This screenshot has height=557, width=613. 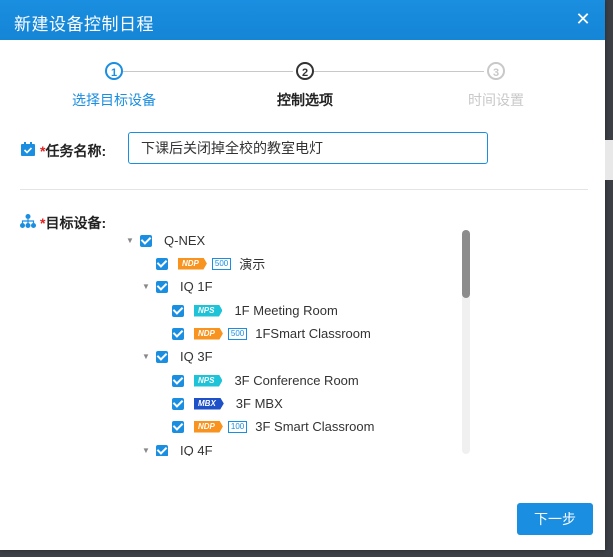 I want to click on step-1: 1 选择目标设备, so click(x=114, y=86).